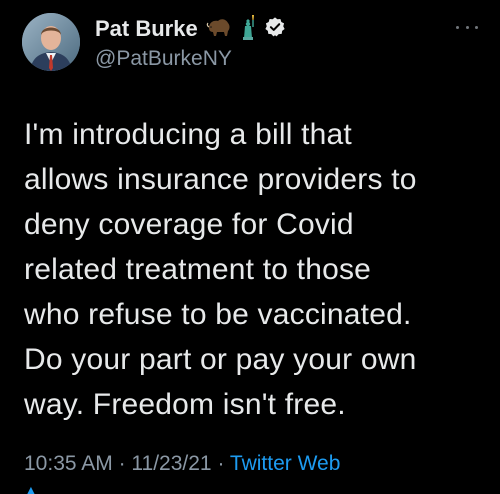 The width and height of the screenshot is (500, 494). Describe the element at coordinates (171, 463) in the screenshot. I see `tweet-date: 11/23/21` at that location.